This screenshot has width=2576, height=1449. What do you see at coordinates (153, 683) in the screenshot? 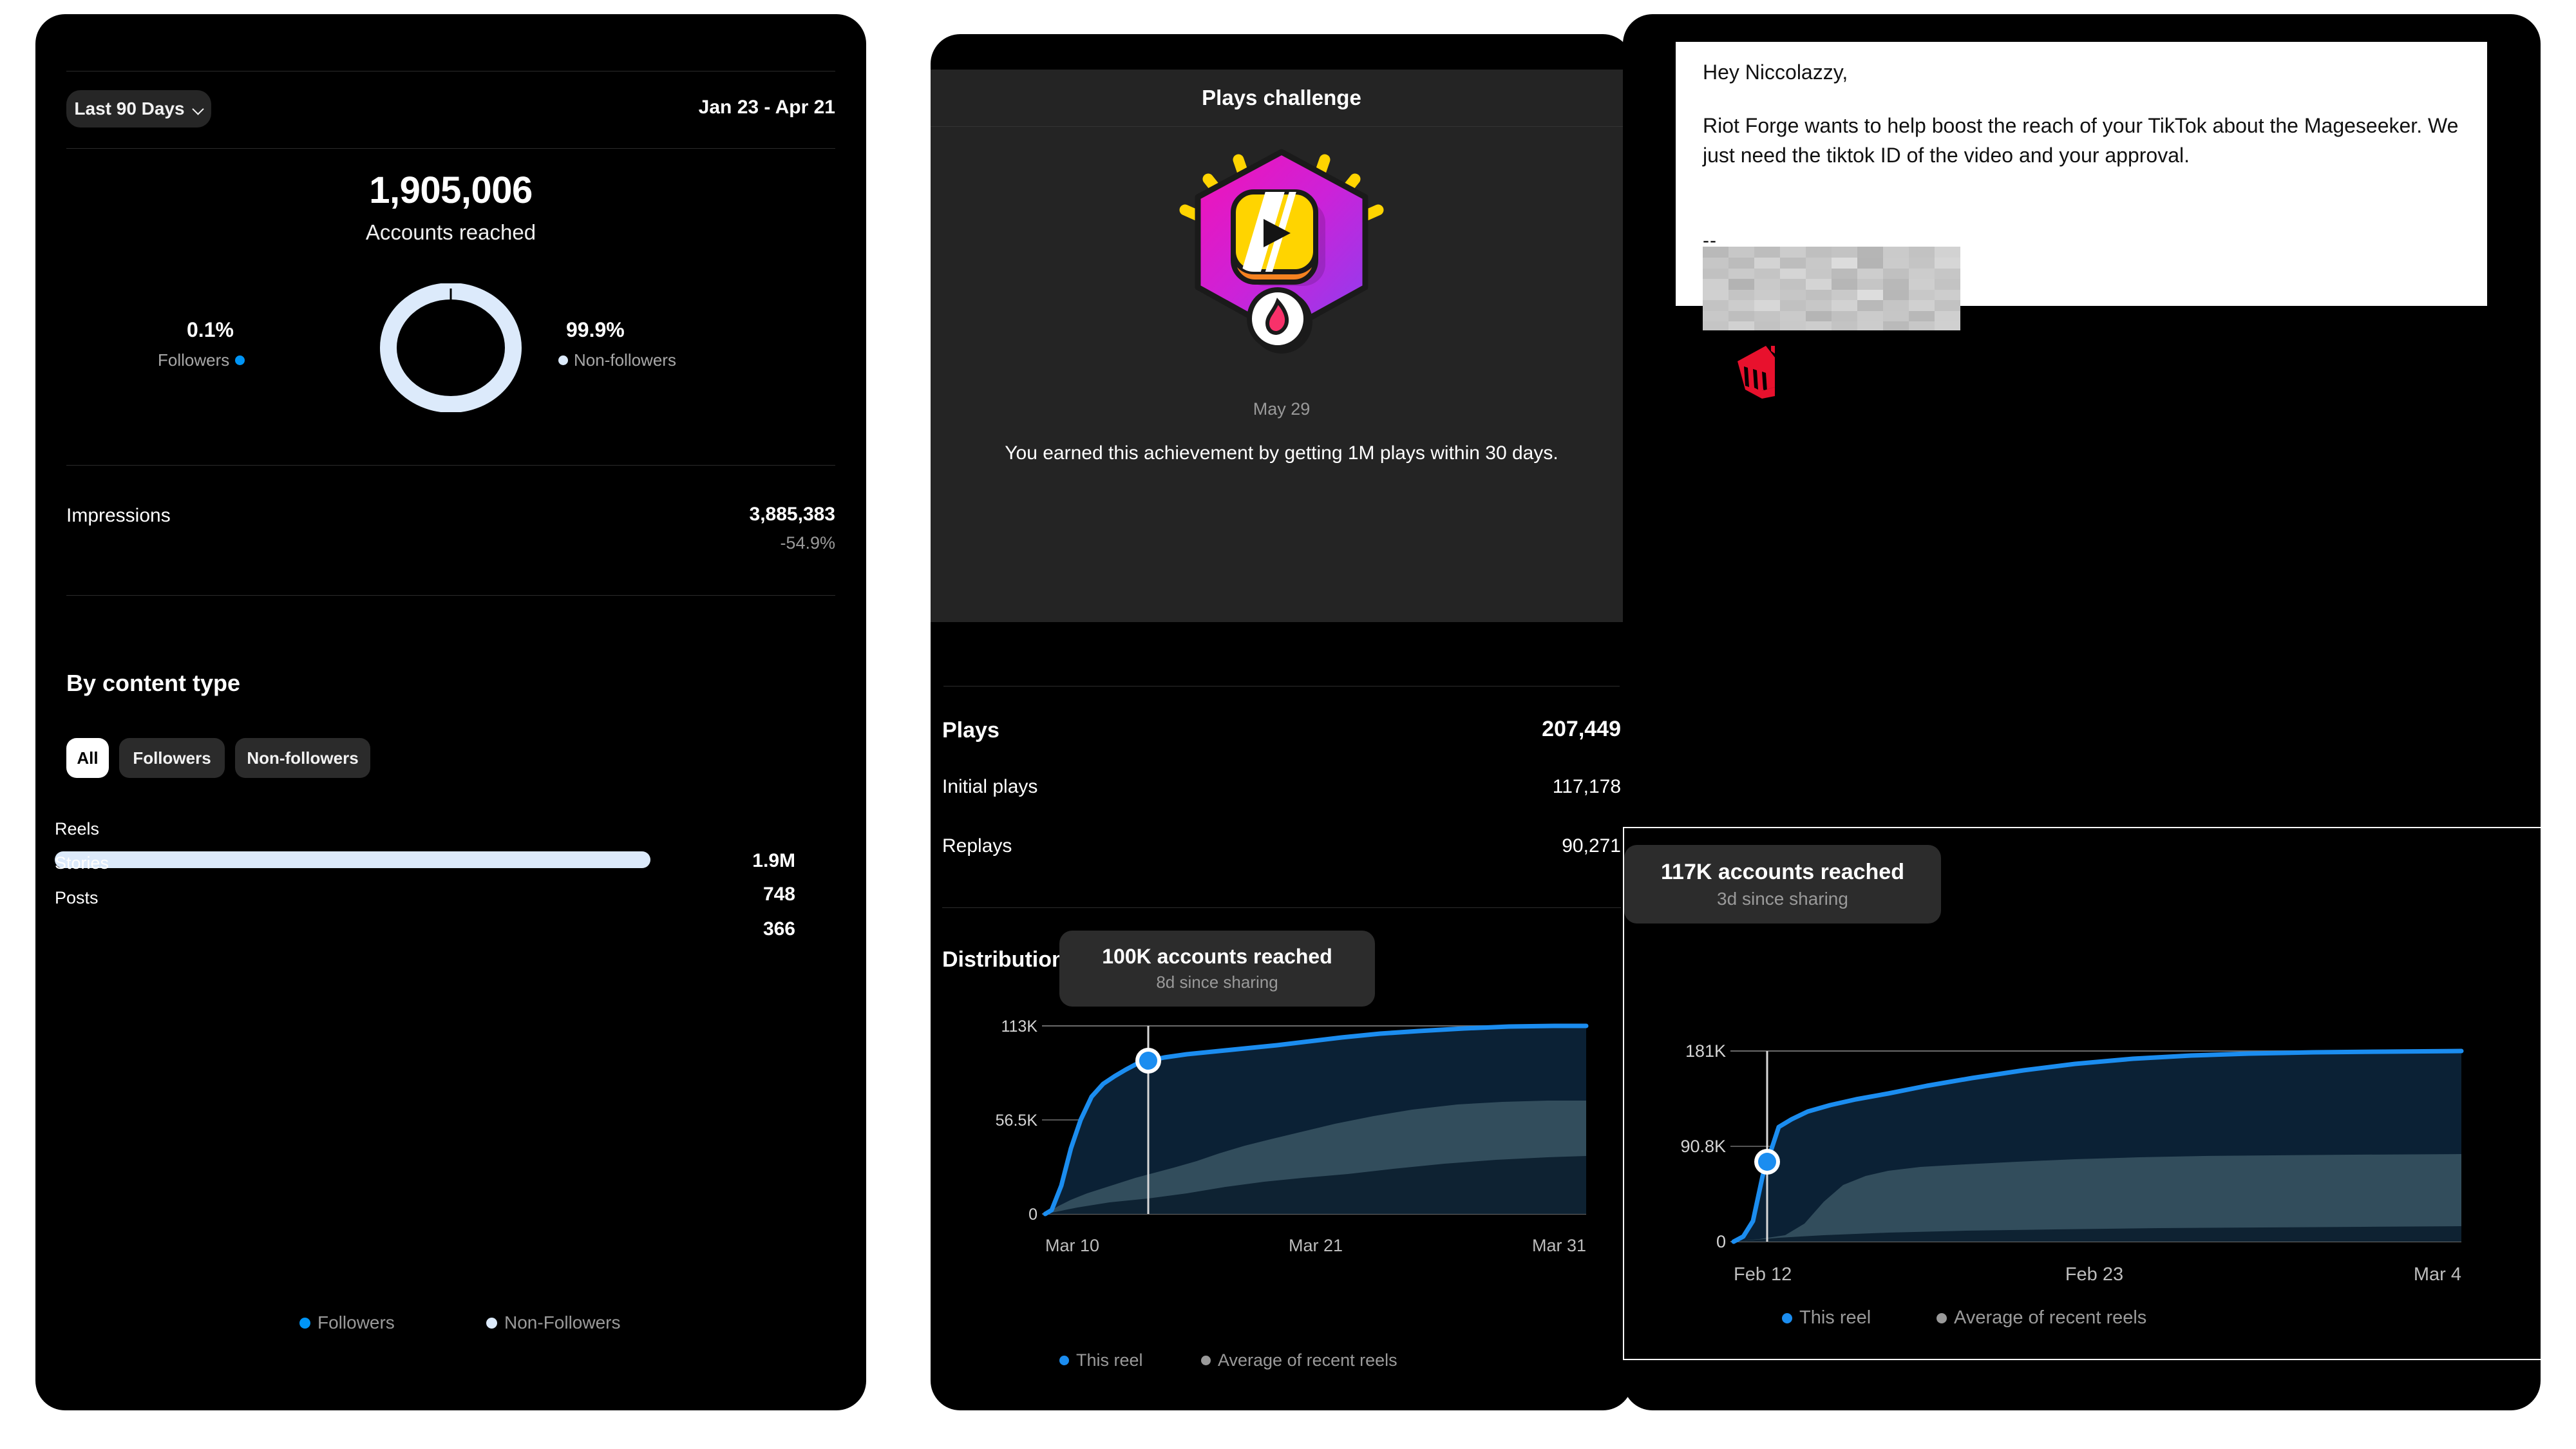
I see `by-content-type-title: By content type` at bounding box center [153, 683].